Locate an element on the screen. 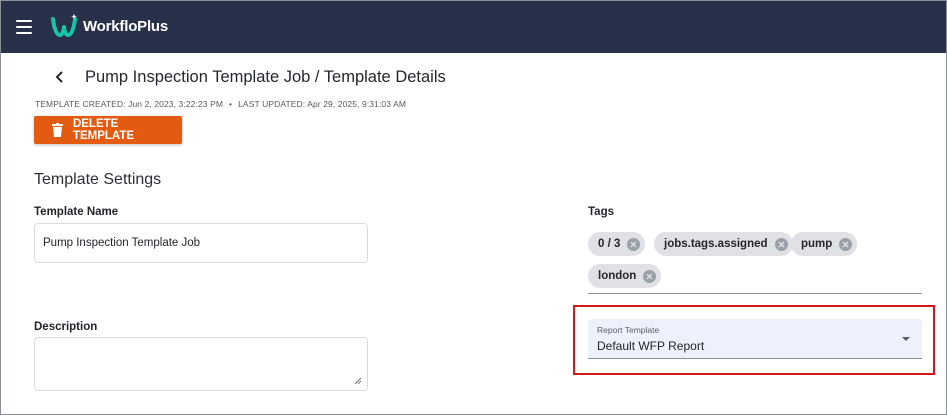 This screenshot has width=947, height=415. tag-chip: pump is located at coordinates (824, 244).